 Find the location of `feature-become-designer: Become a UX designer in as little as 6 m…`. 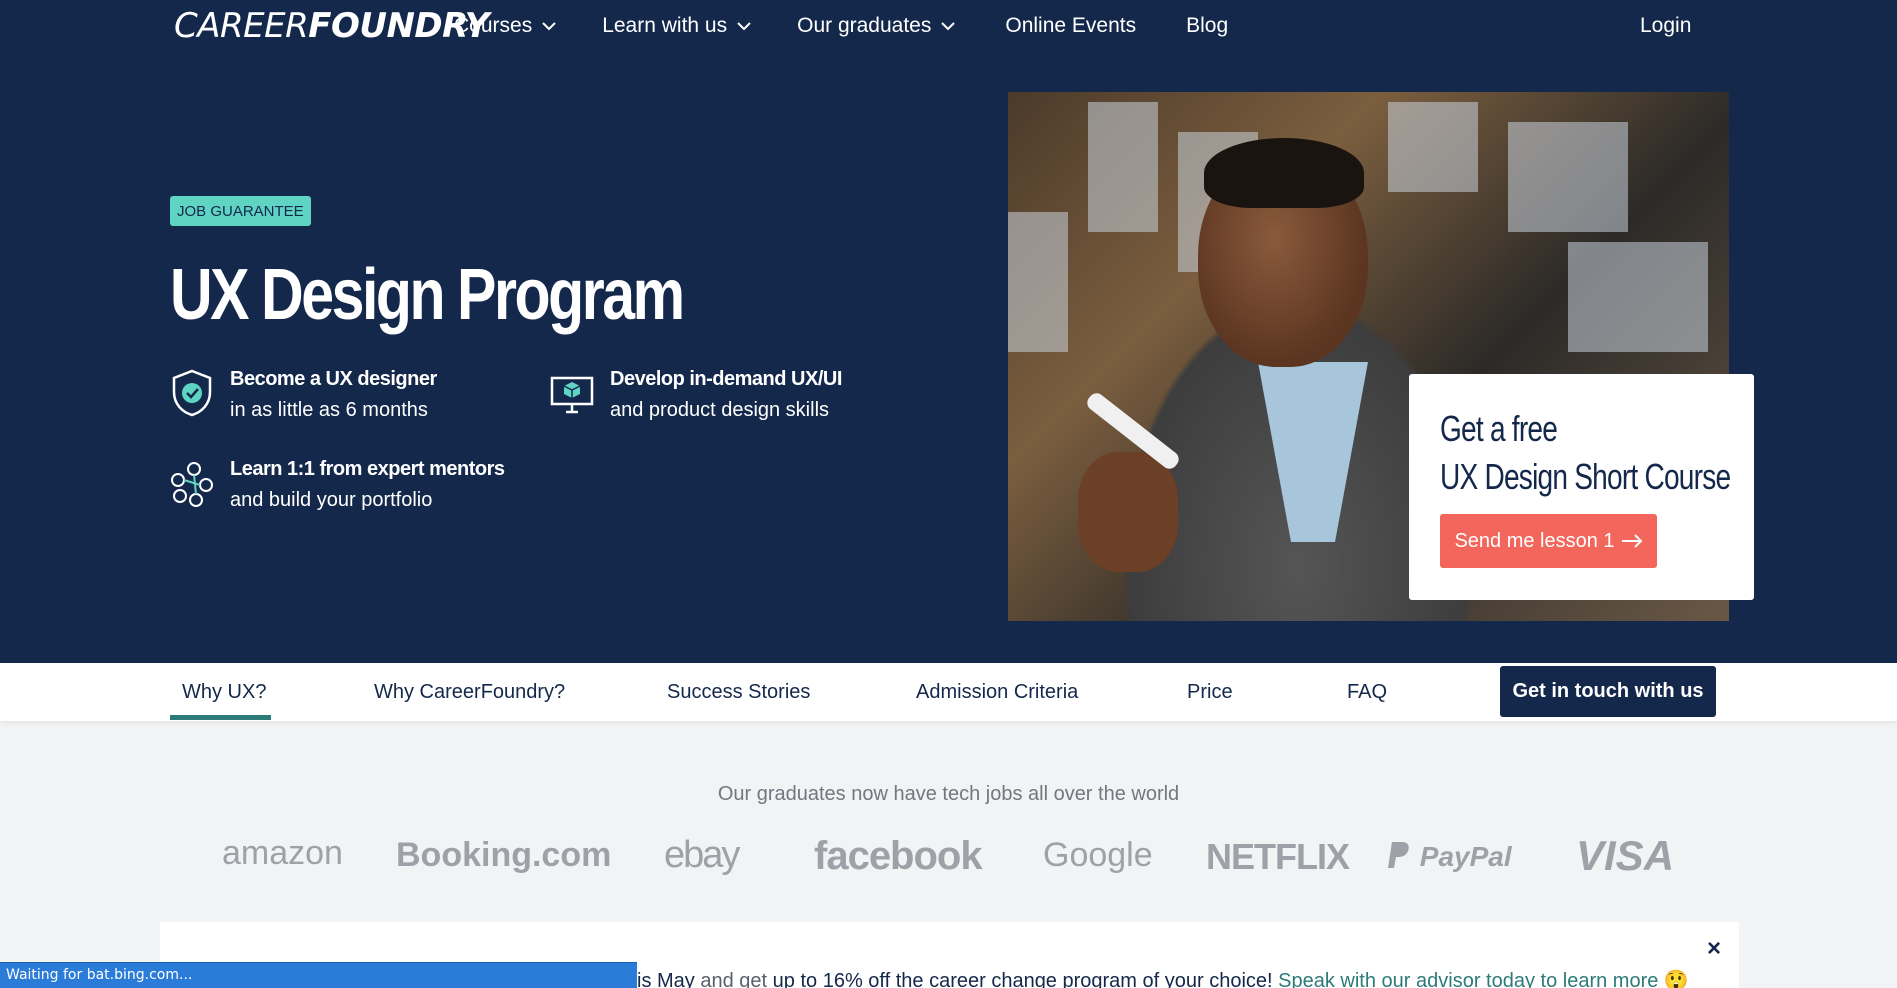

feature-become-designer: Become a UX designer in as little as 6 m… is located at coordinates (303, 395).